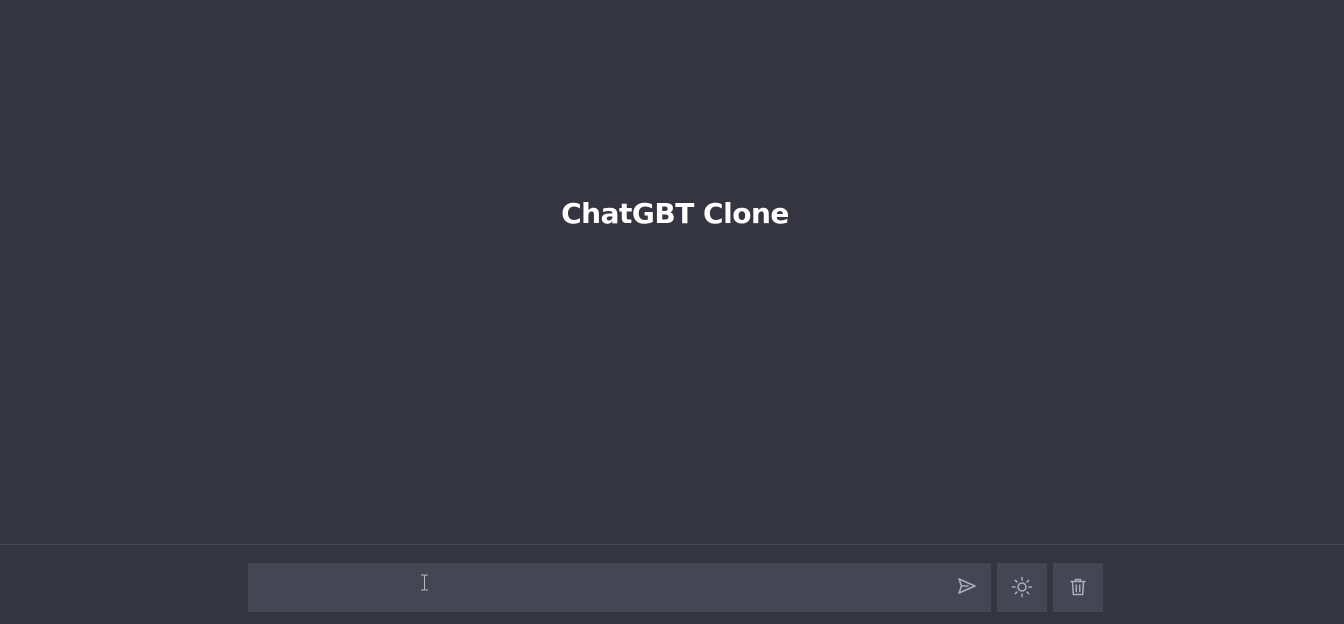 Image resolution: width=1344 pixels, height=624 pixels. I want to click on typing-container, so click(672, 584).